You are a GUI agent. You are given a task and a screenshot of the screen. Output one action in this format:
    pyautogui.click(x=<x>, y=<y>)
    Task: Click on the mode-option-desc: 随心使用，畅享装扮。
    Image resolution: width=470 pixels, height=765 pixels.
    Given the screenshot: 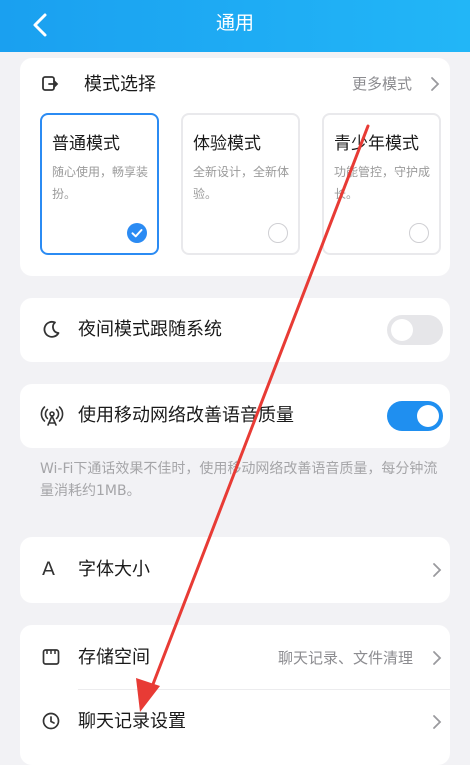 What is the action you would take?
    pyautogui.click(x=100, y=183)
    